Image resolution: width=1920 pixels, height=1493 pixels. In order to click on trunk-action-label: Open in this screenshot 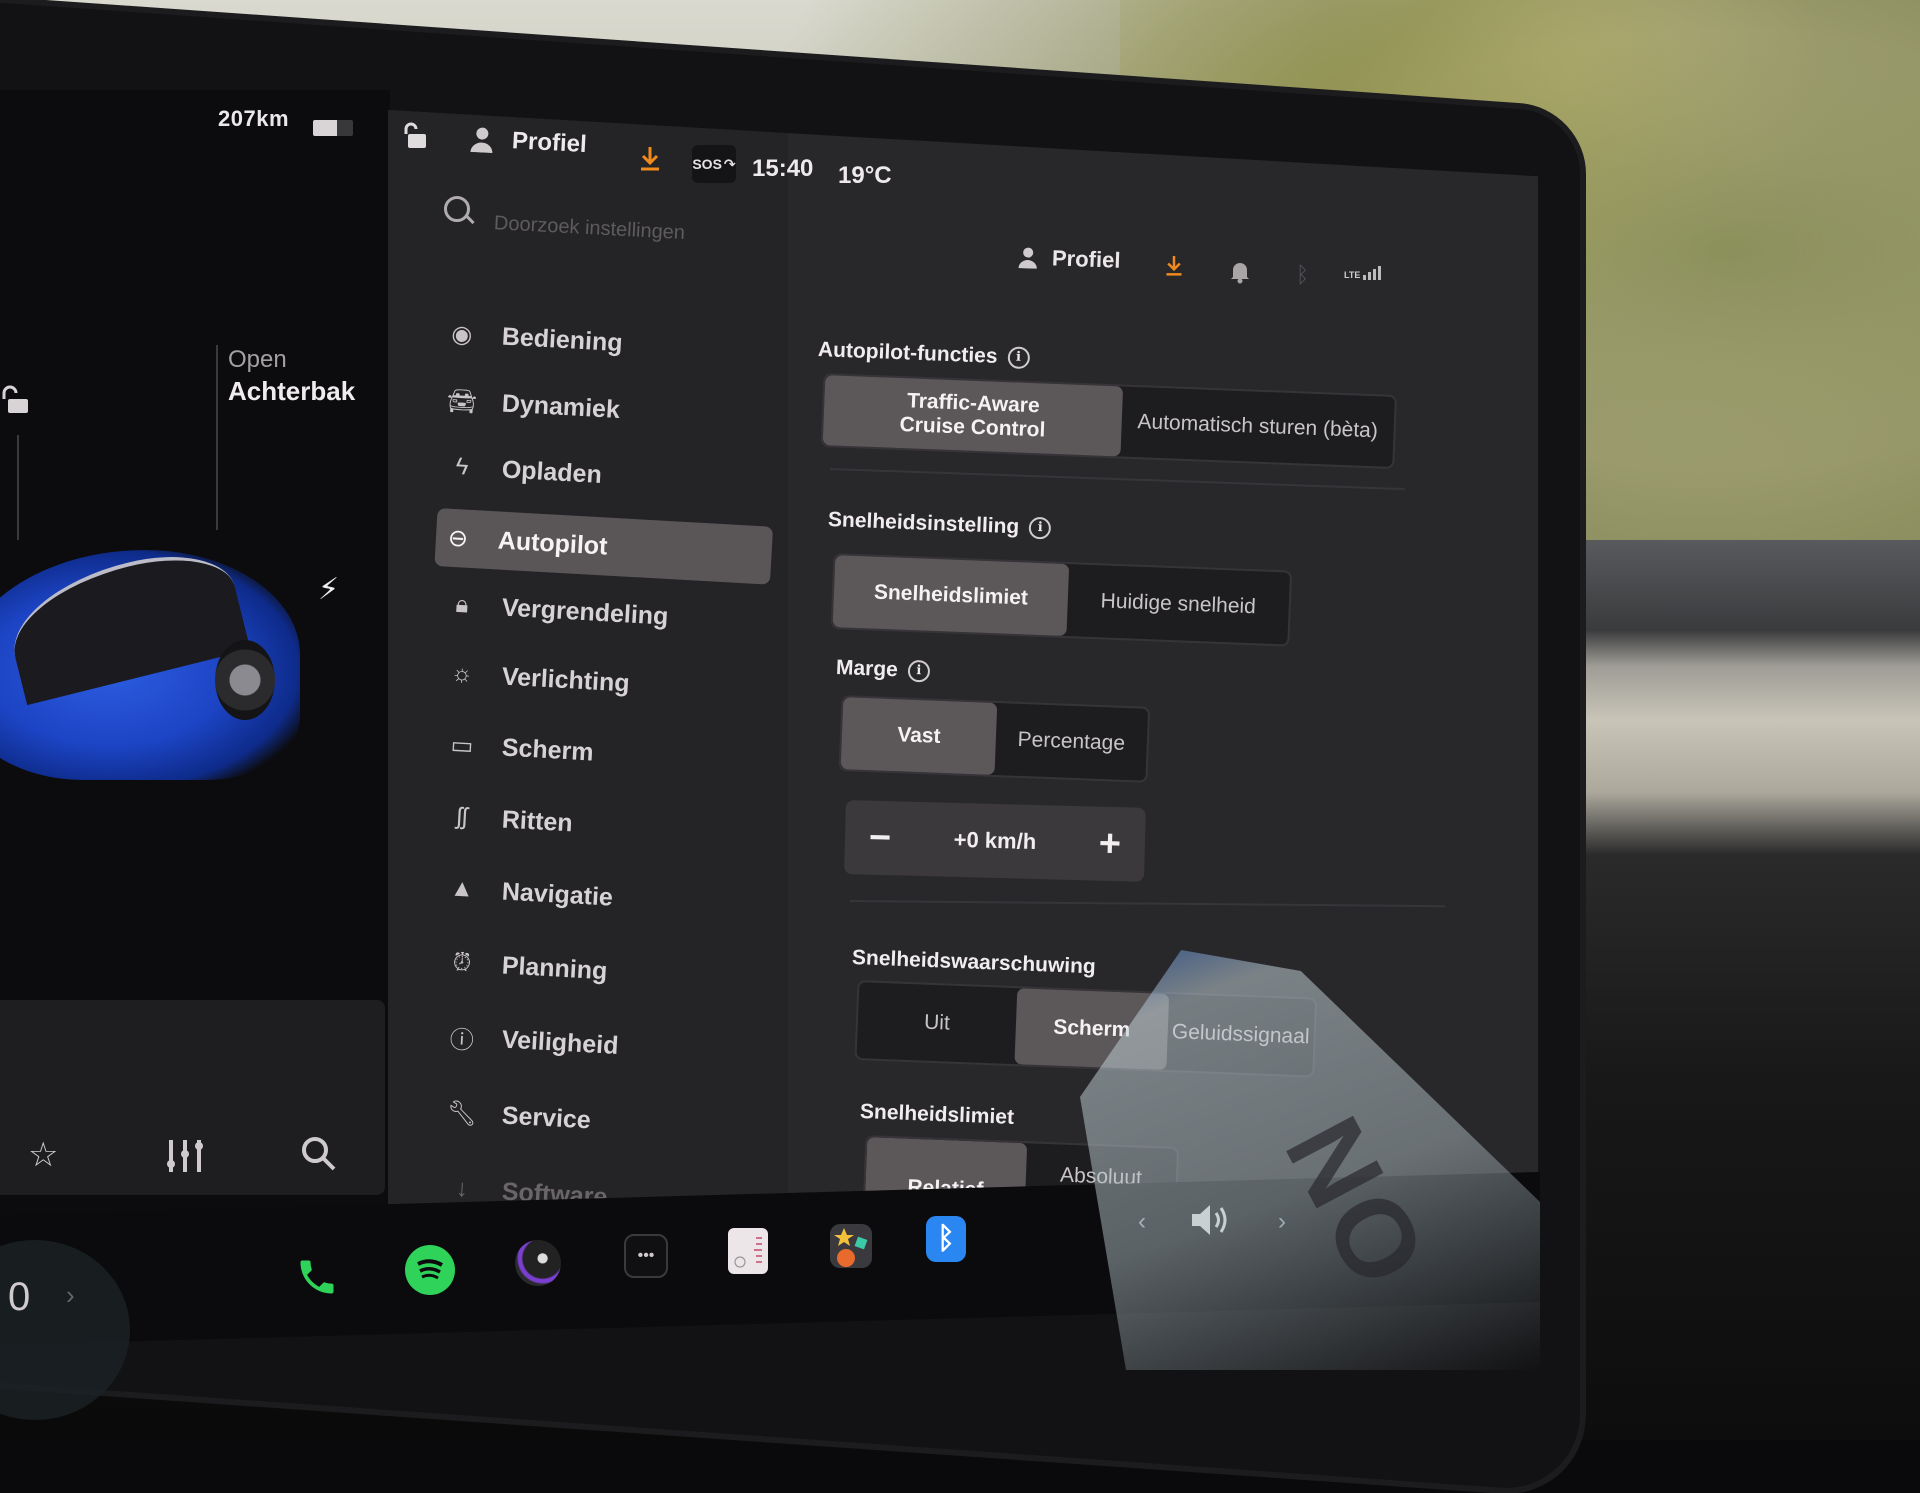, I will do `click(257, 359)`.